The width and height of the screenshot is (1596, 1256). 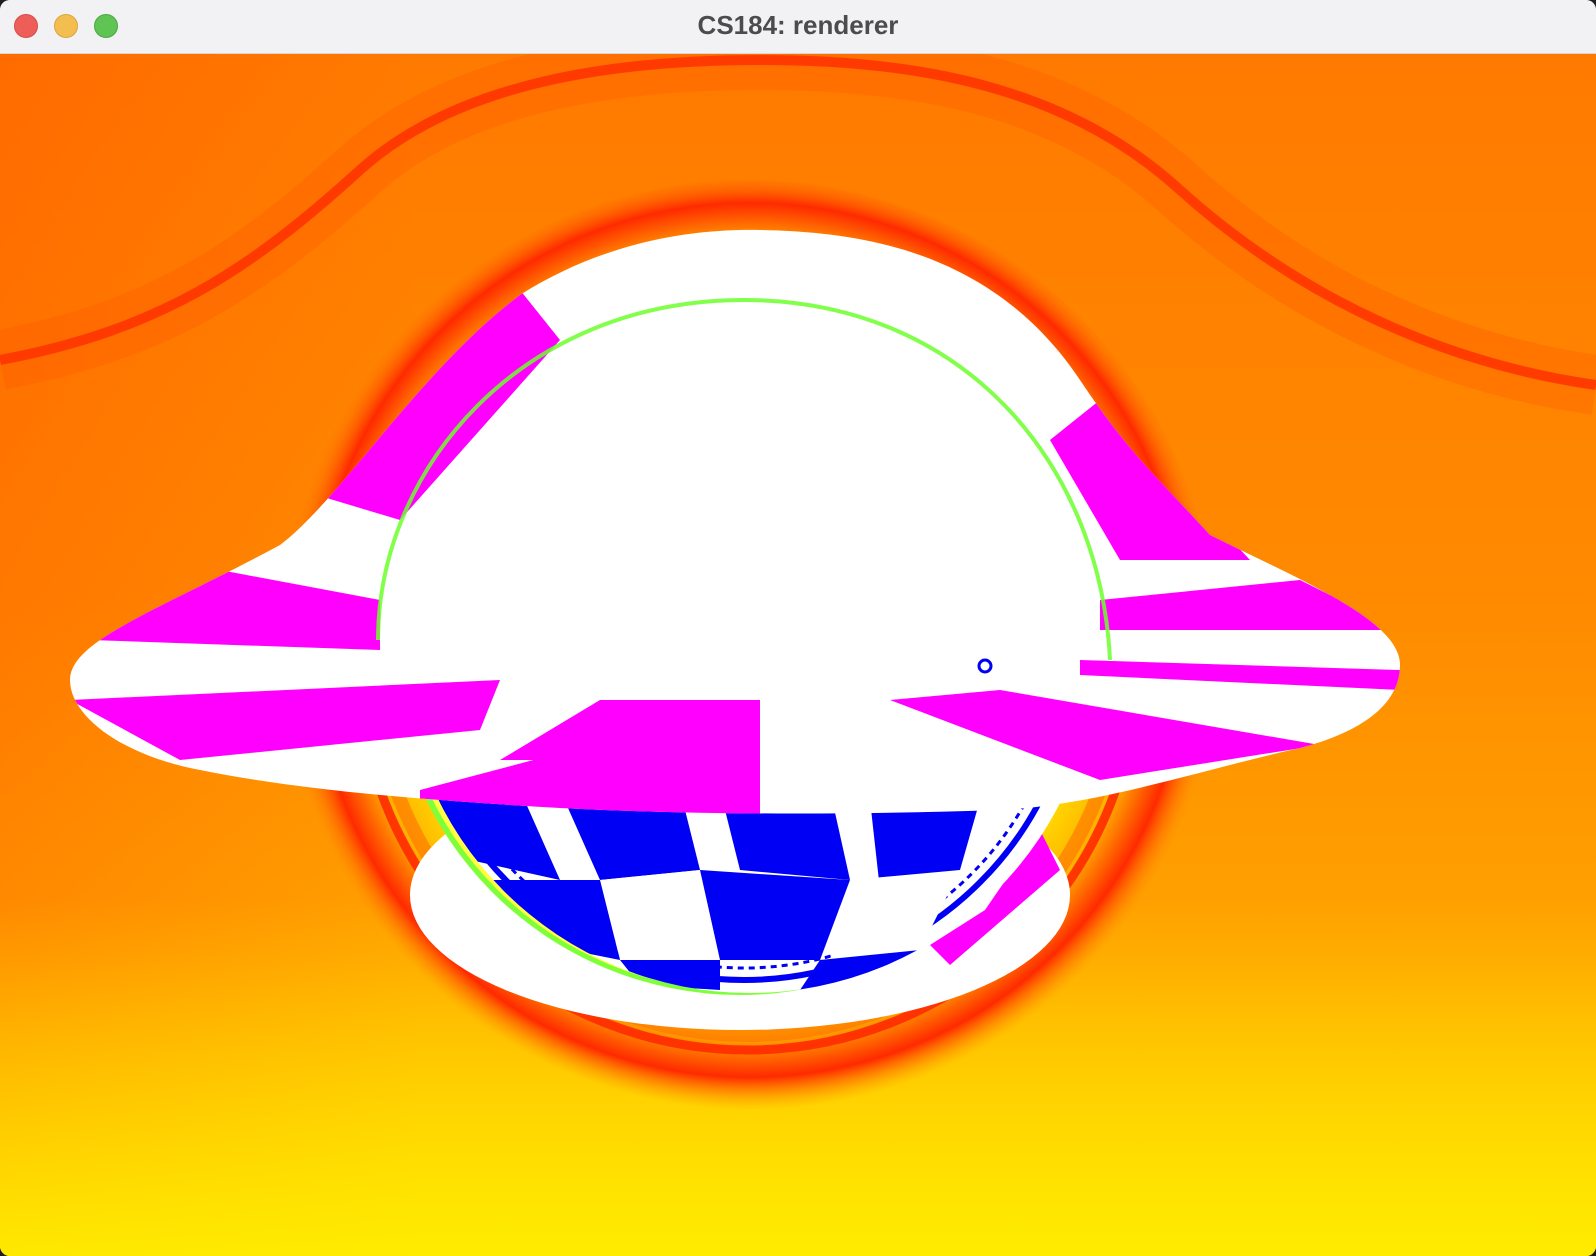 I want to click on pole-singularity, so click(x=985, y=666).